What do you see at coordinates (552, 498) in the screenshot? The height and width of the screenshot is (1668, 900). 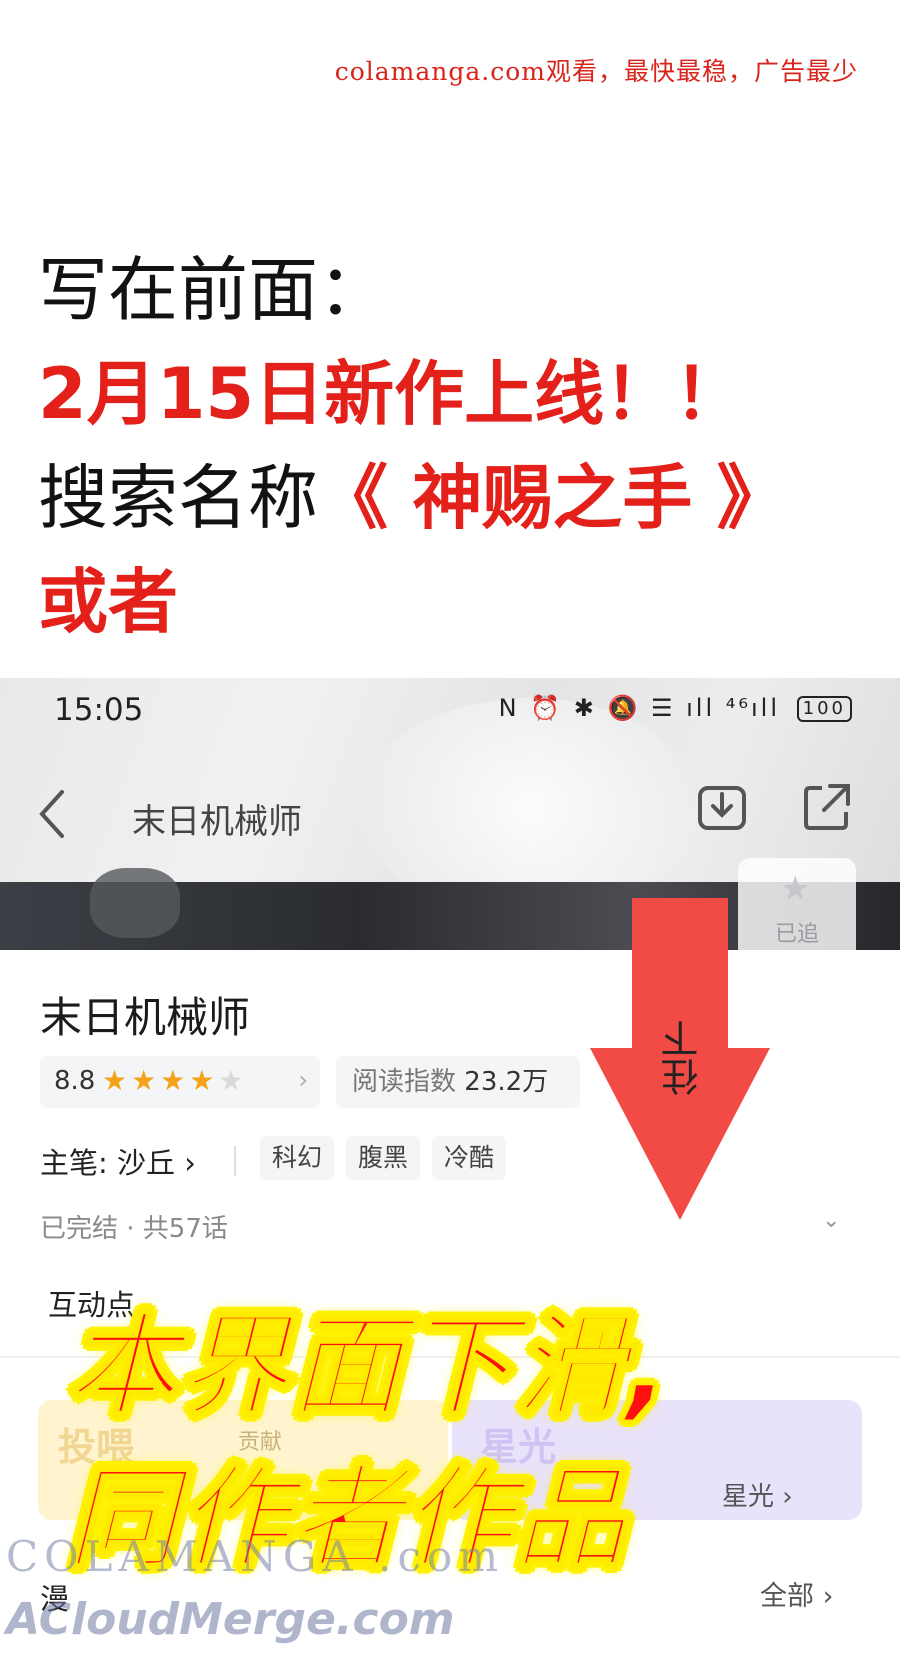 I see `intro-new-title: 《 神赐之手 》` at bounding box center [552, 498].